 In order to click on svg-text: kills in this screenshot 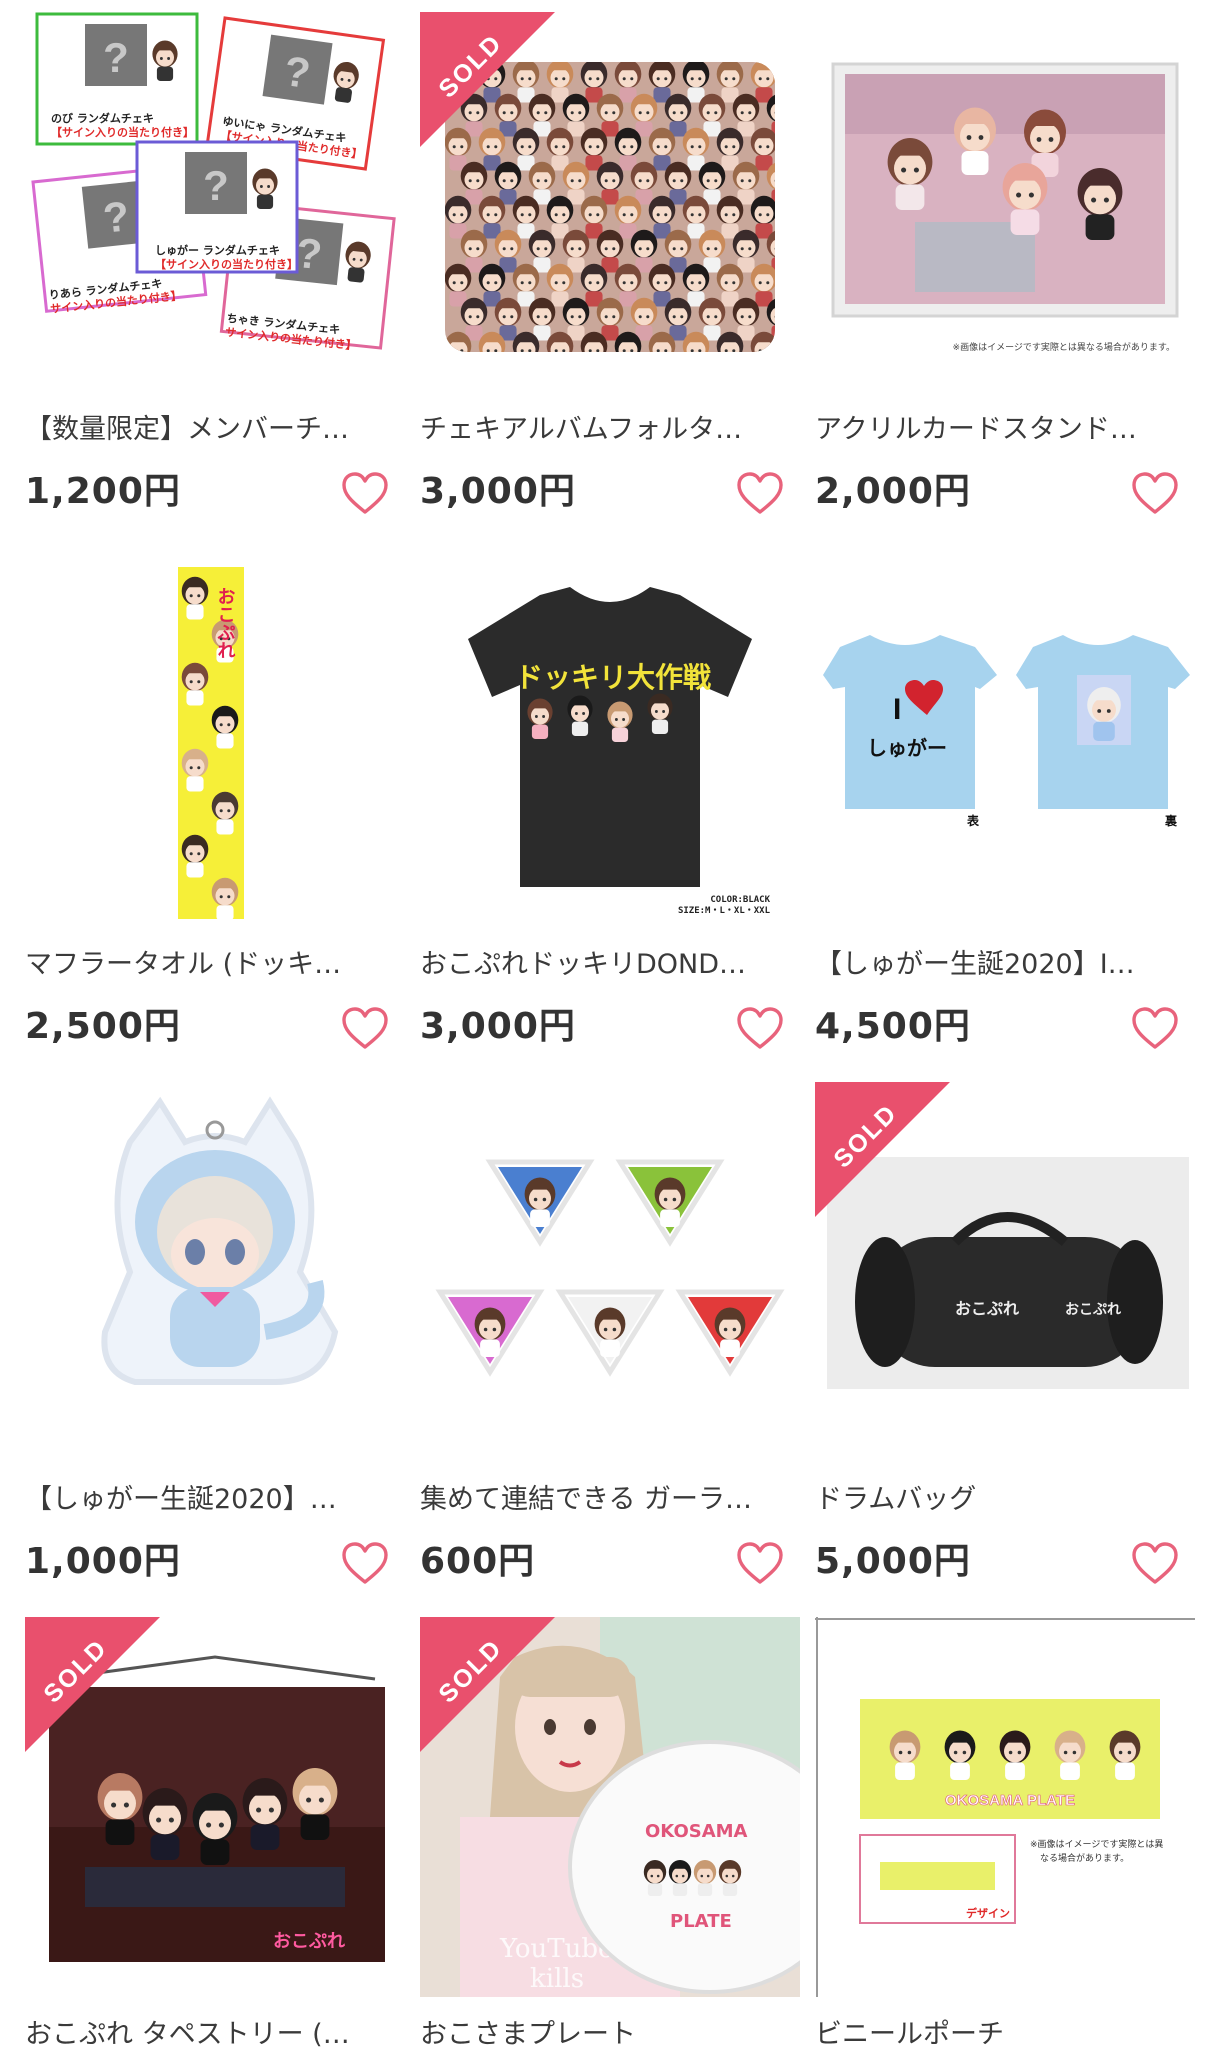, I will do `click(557, 1979)`.